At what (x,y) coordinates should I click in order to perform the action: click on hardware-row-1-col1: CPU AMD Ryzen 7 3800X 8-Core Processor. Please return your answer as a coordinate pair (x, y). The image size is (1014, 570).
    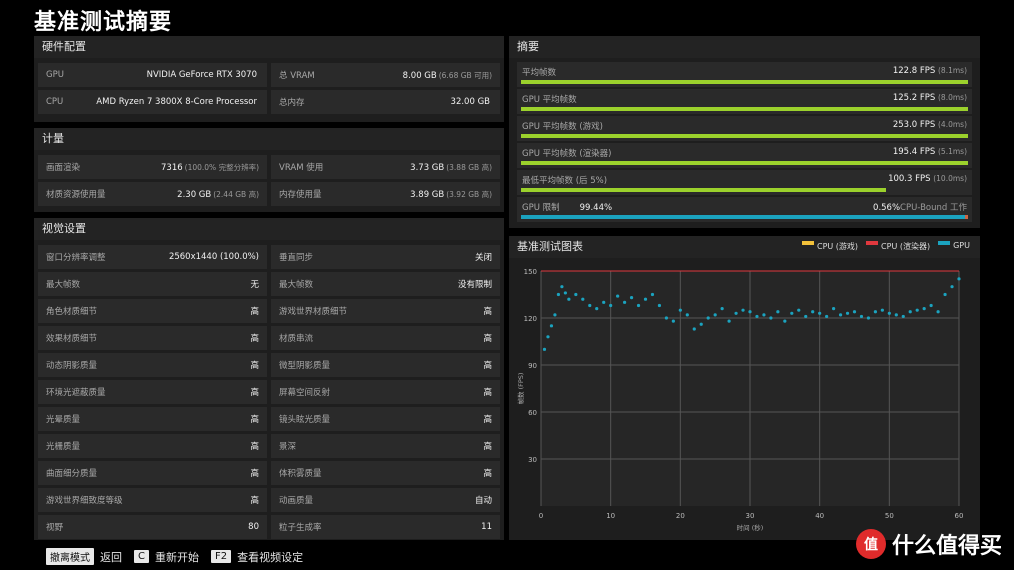
    Looking at the image, I should click on (152, 102).